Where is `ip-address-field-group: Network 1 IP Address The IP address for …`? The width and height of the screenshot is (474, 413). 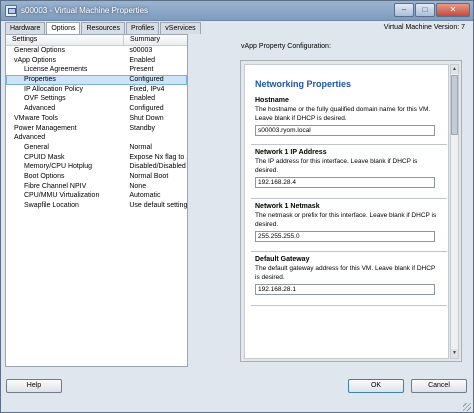
ip-address-field-group: Network 1 IP Address The IP address for … is located at coordinates (350, 168).